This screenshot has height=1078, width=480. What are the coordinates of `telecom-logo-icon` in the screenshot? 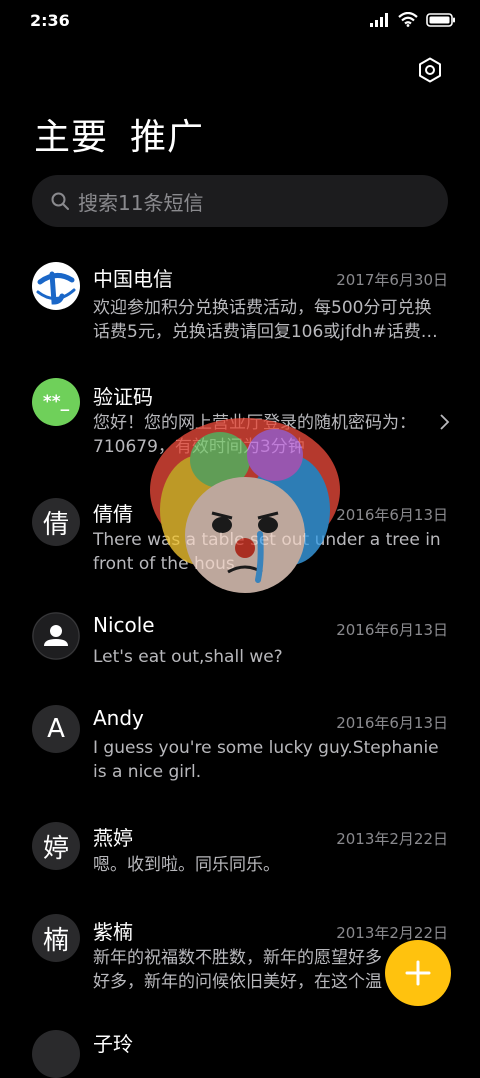 It's located at (56, 286).